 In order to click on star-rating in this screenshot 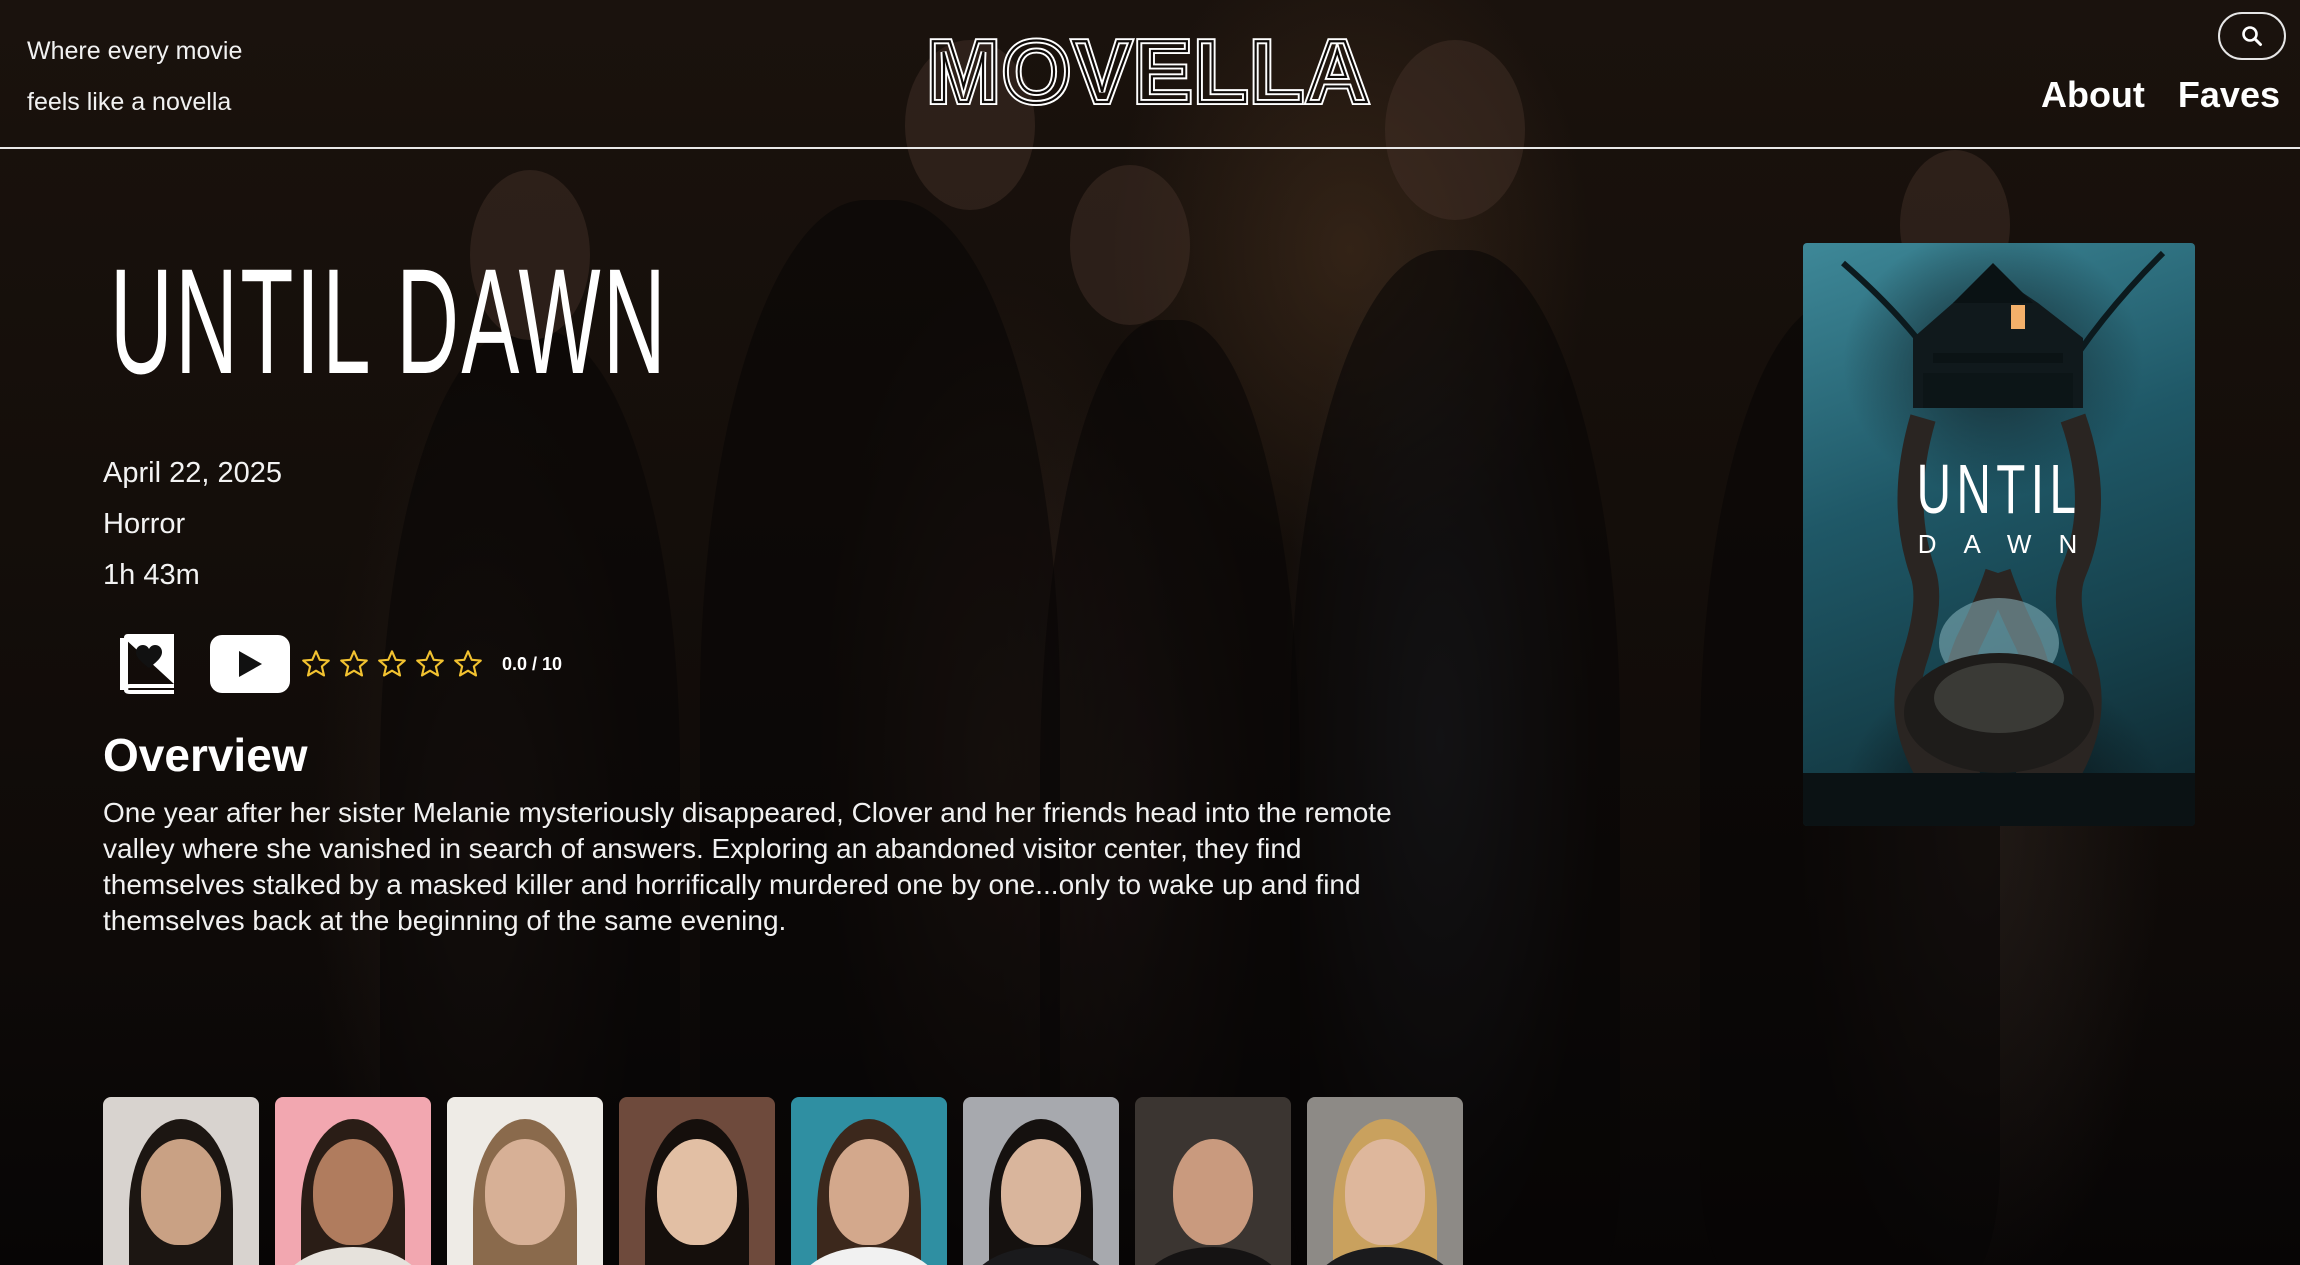, I will do `click(392, 664)`.